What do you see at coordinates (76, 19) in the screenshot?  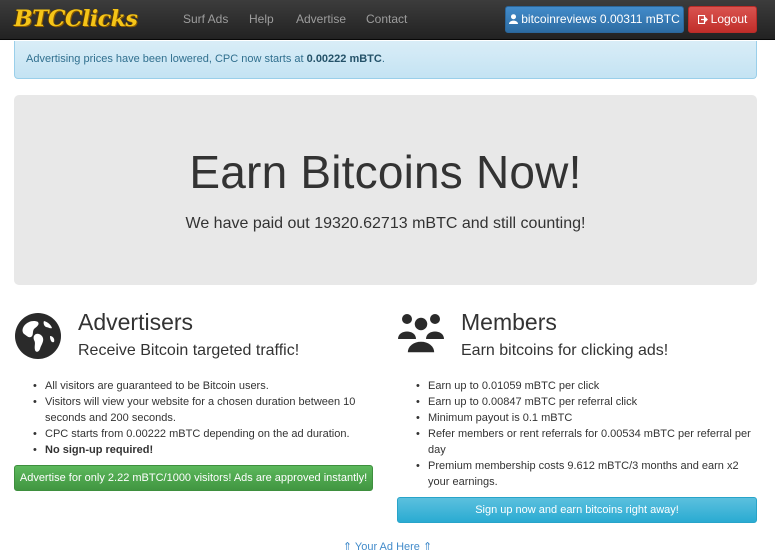 I see `site-logo: BTCClicks` at bounding box center [76, 19].